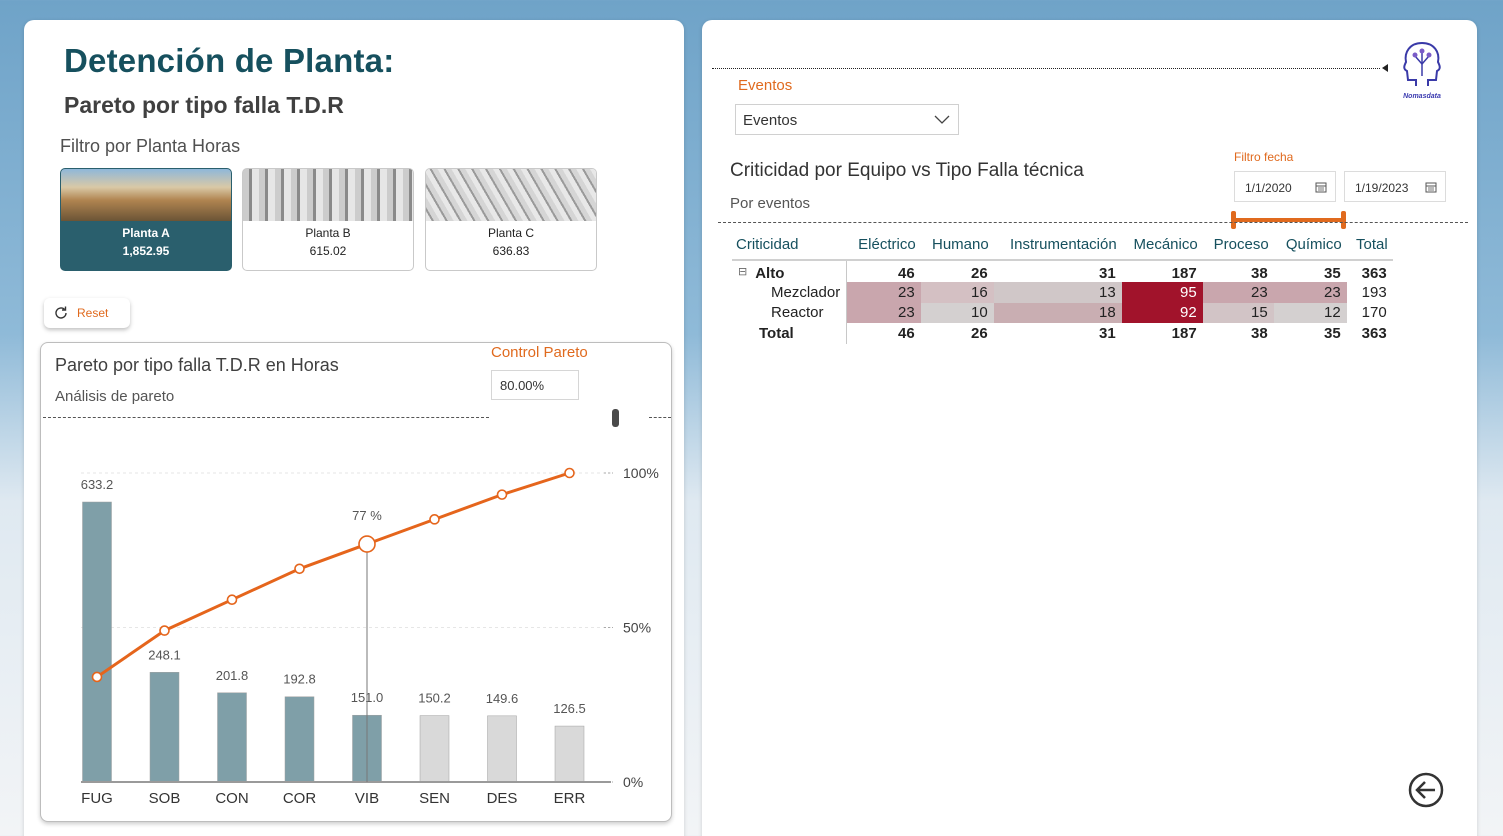  I want to click on matrix-cell: 193, so click(1374, 292).